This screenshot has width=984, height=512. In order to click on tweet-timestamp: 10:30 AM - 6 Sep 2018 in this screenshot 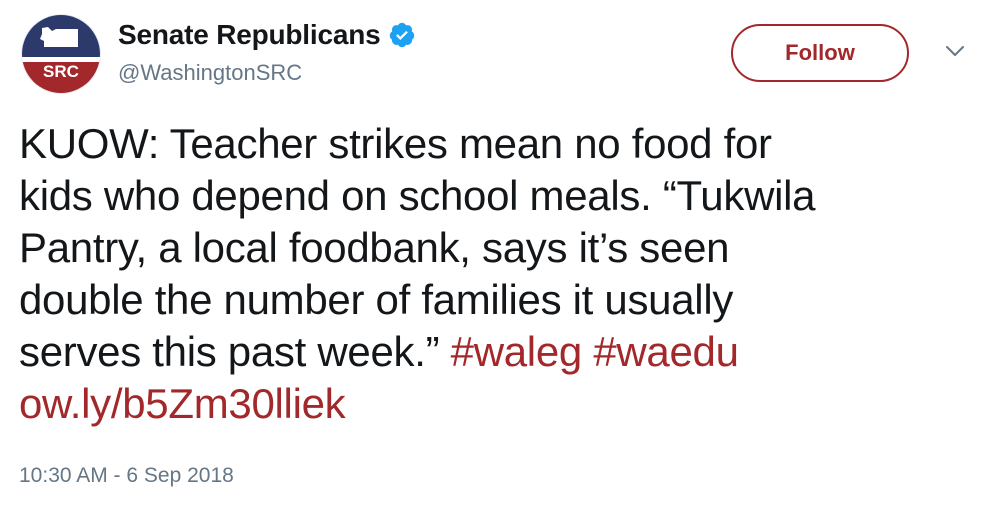, I will do `click(126, 476)`.